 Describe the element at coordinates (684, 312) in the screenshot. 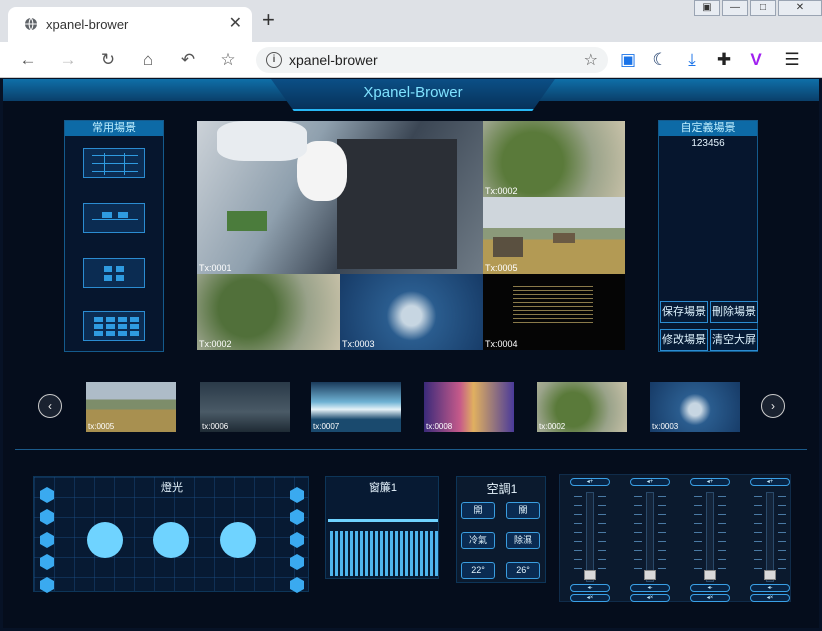

I see `save-scene-button: 保存場景` at that location.